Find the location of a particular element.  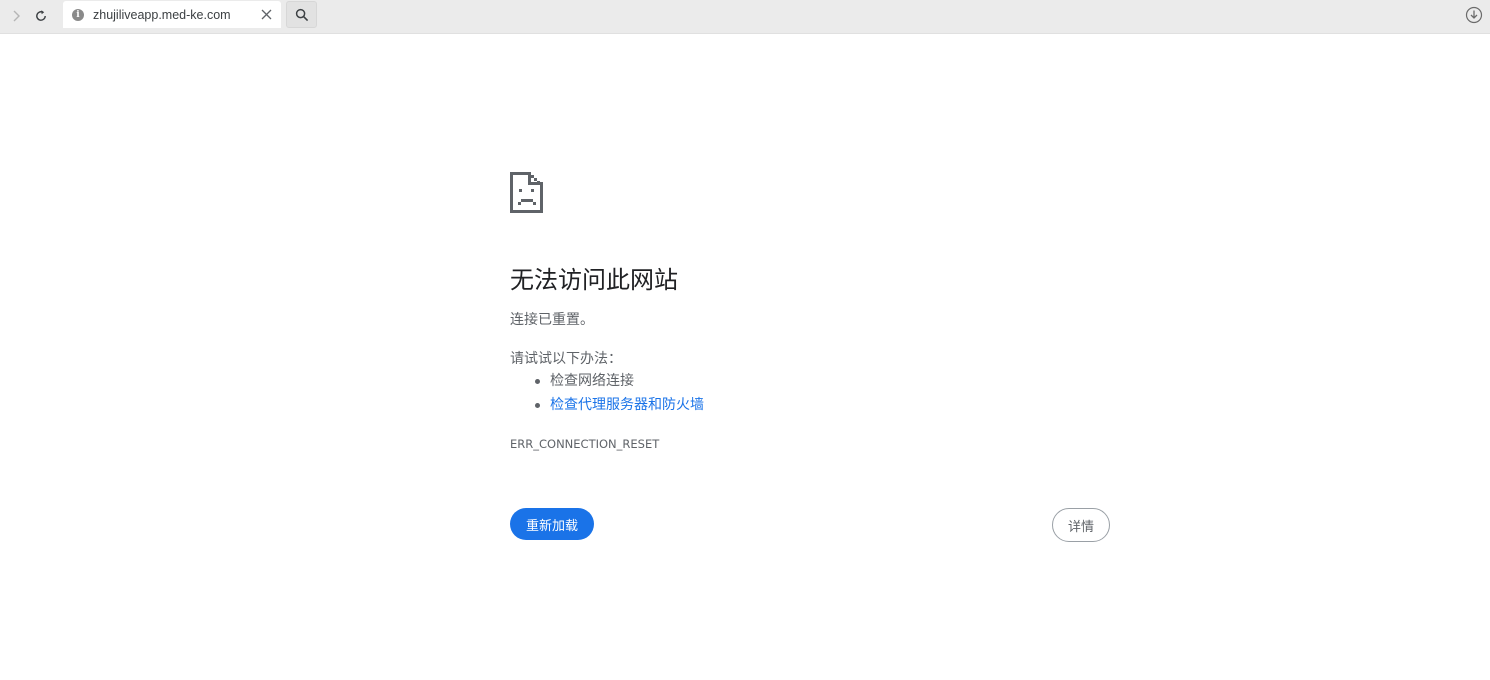

reload-nav-button is located at coordinates (41, 16).